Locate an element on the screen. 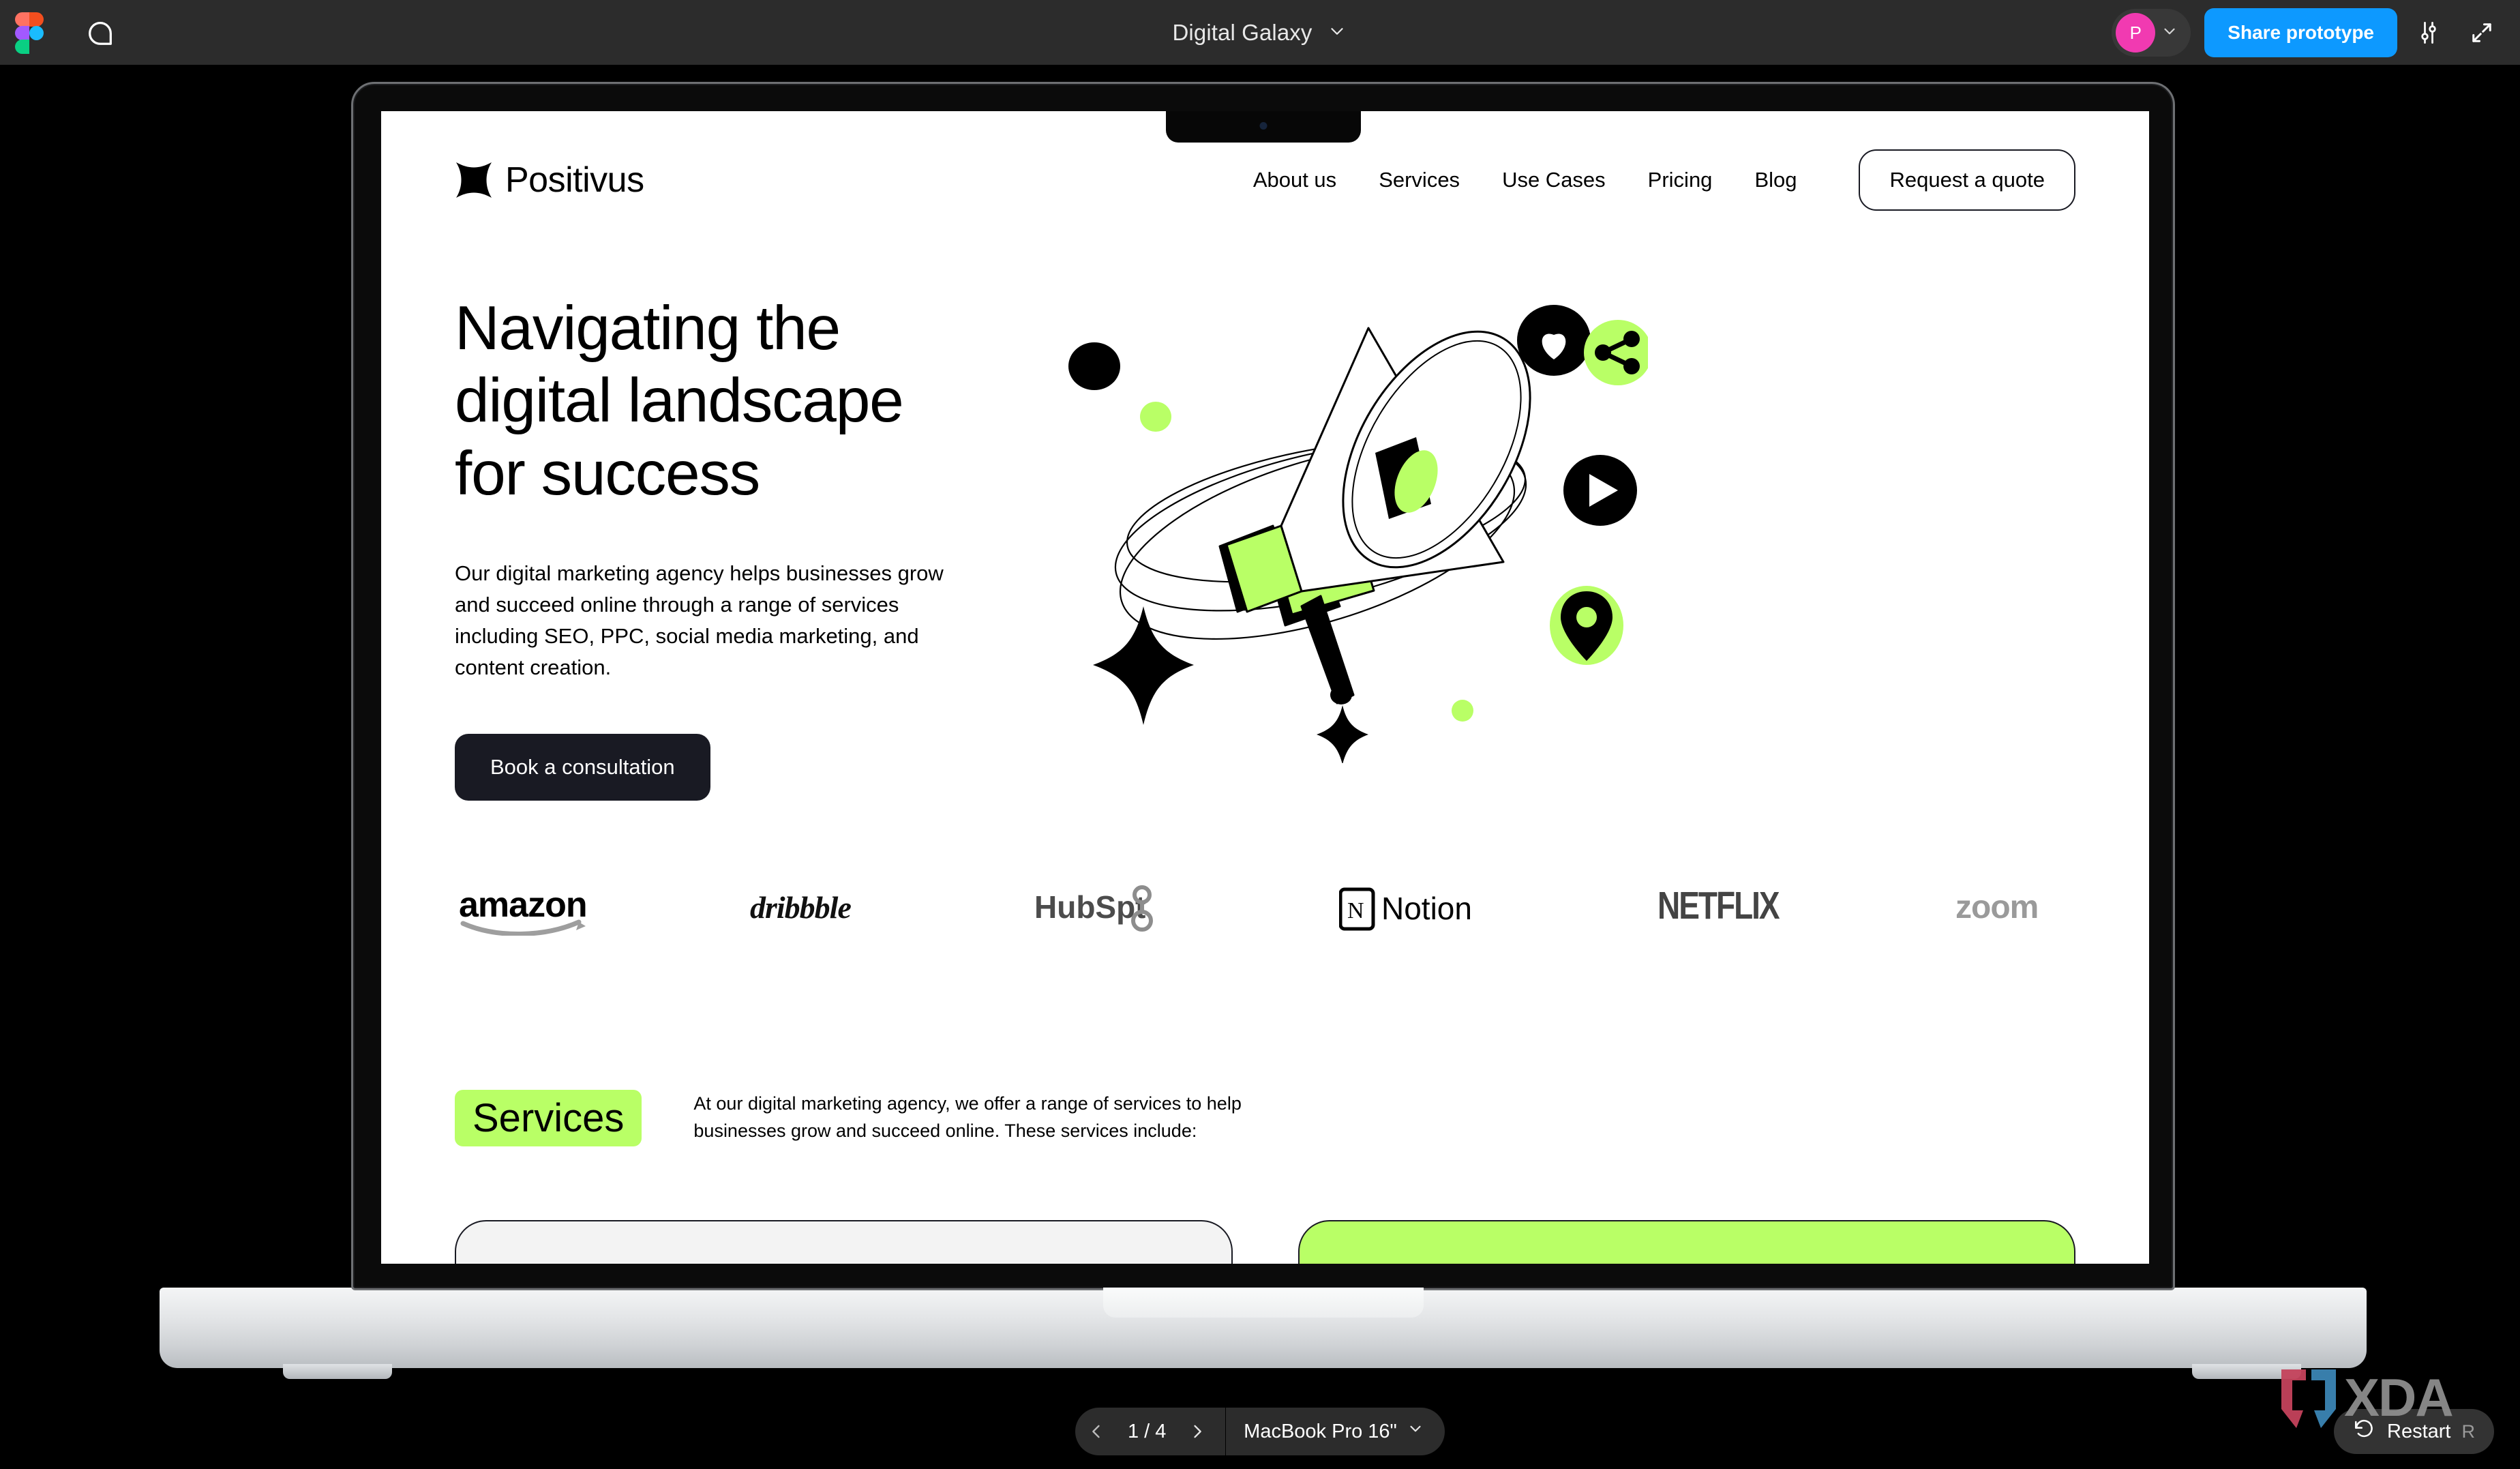 This screenshot has height=1469, width=2520. nav-link-pricing: Pricing is located at coordinates (1680, 180).